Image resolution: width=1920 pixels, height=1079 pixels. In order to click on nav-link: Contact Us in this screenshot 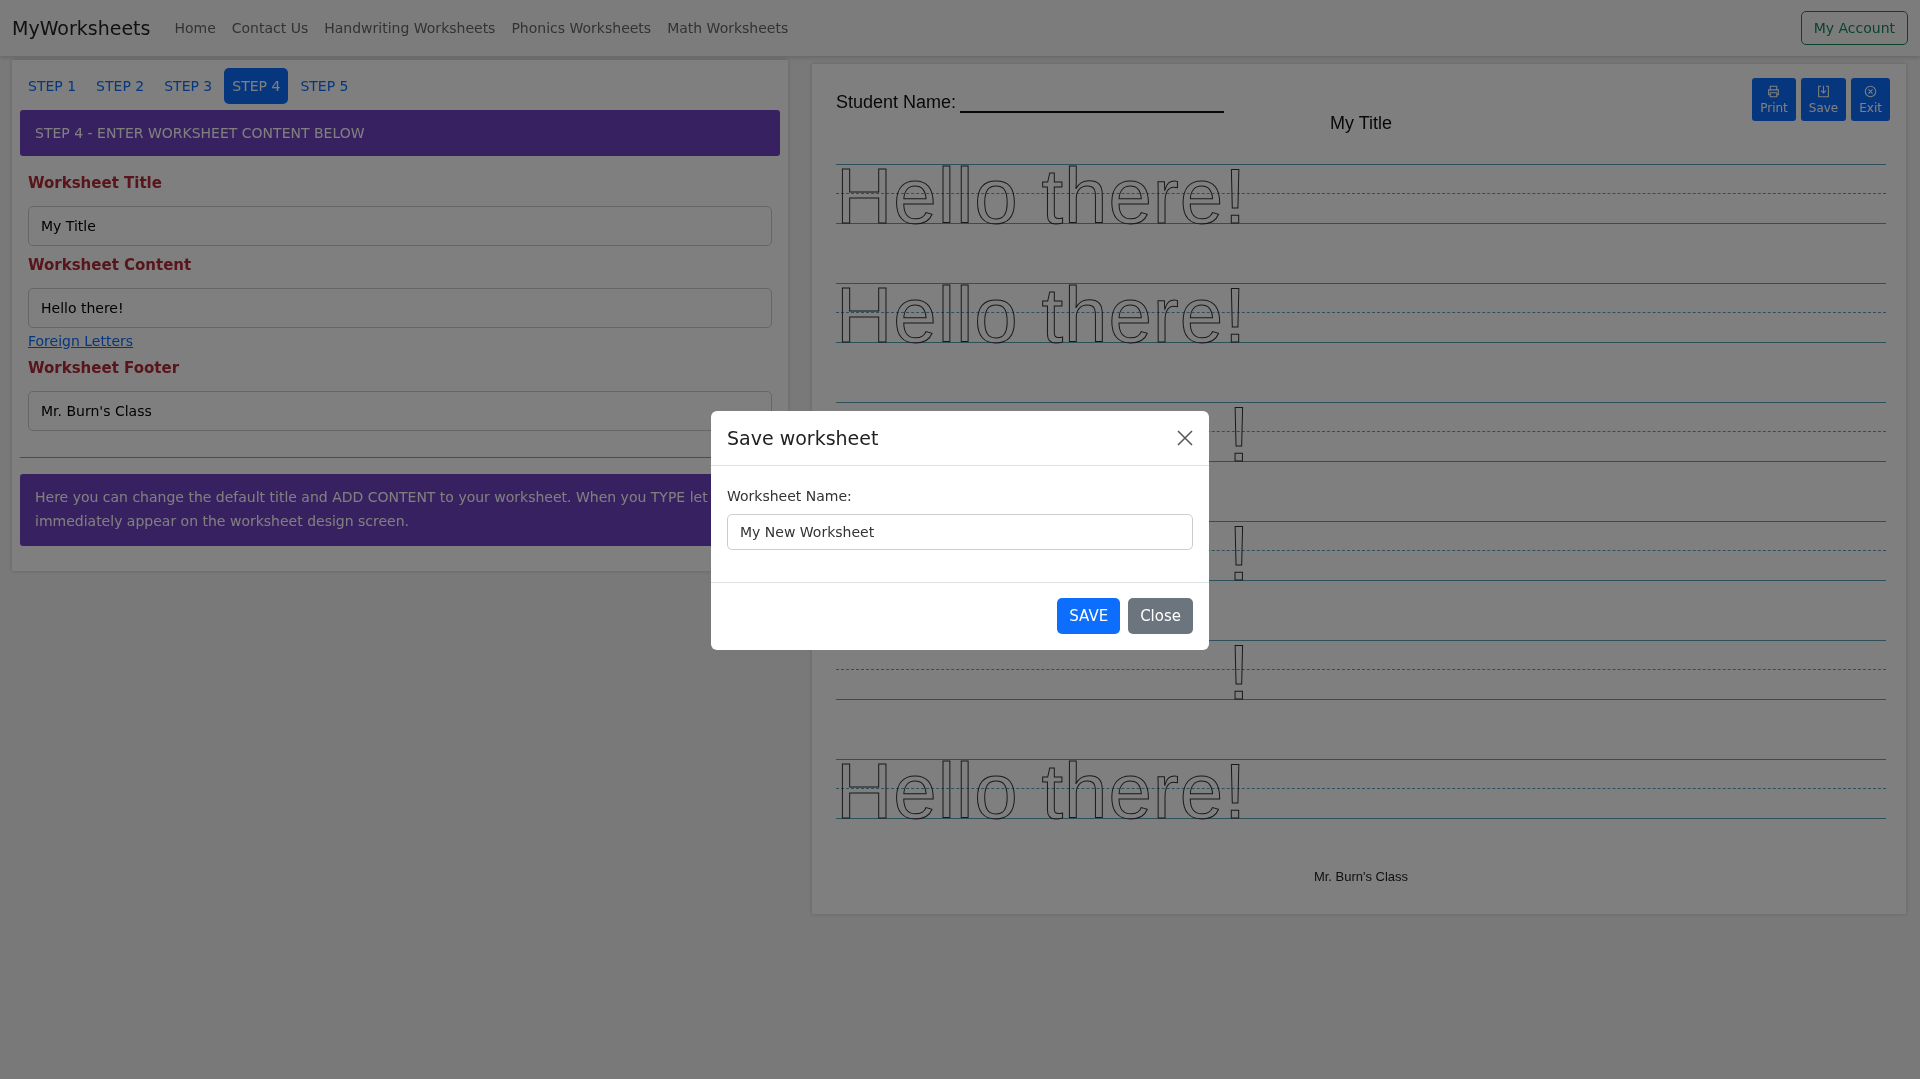, I will do `click(270, 28)`.